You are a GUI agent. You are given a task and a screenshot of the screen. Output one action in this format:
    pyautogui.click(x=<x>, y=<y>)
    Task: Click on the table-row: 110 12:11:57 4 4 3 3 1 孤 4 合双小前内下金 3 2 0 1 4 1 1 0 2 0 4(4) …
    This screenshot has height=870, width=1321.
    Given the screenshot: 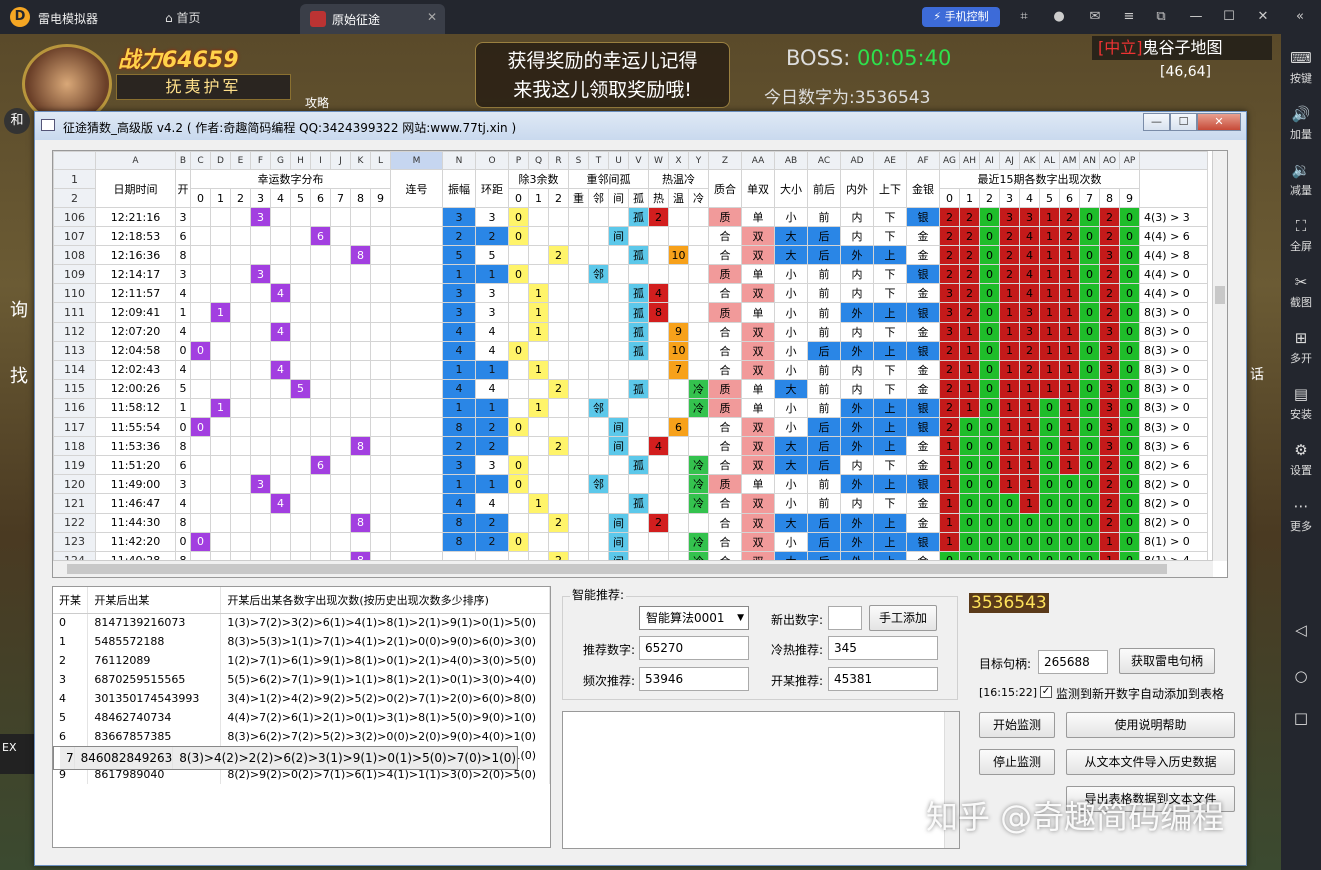 What is the action you would take?
    pyautogui.click(x=630, y=293)
    